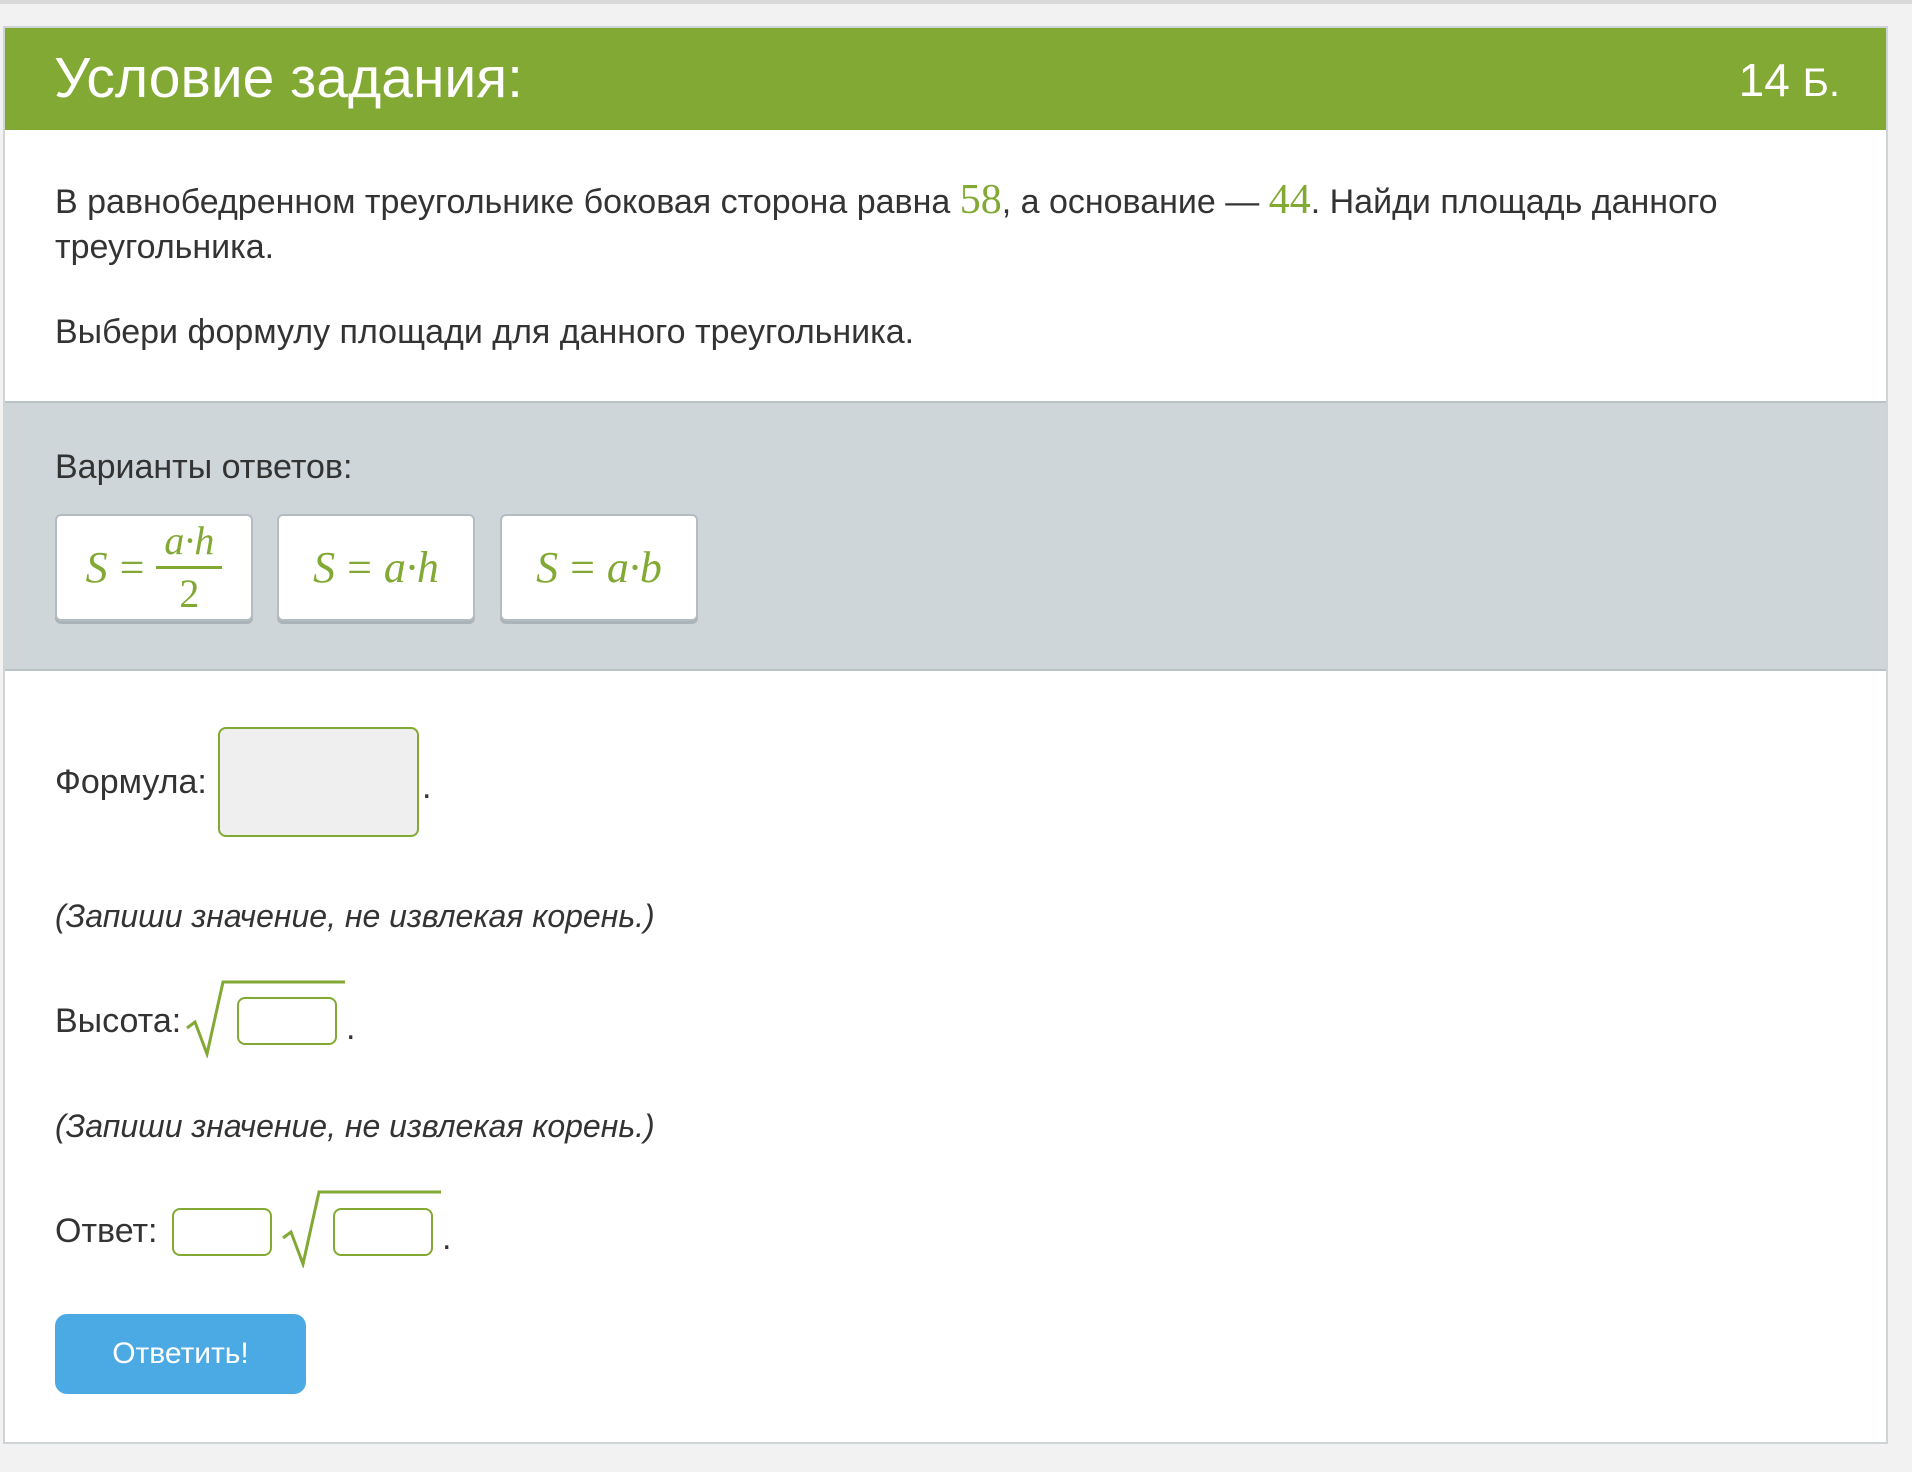  I want to click on option-formula-half-ah: S = a·h 2, so click(154, 567).